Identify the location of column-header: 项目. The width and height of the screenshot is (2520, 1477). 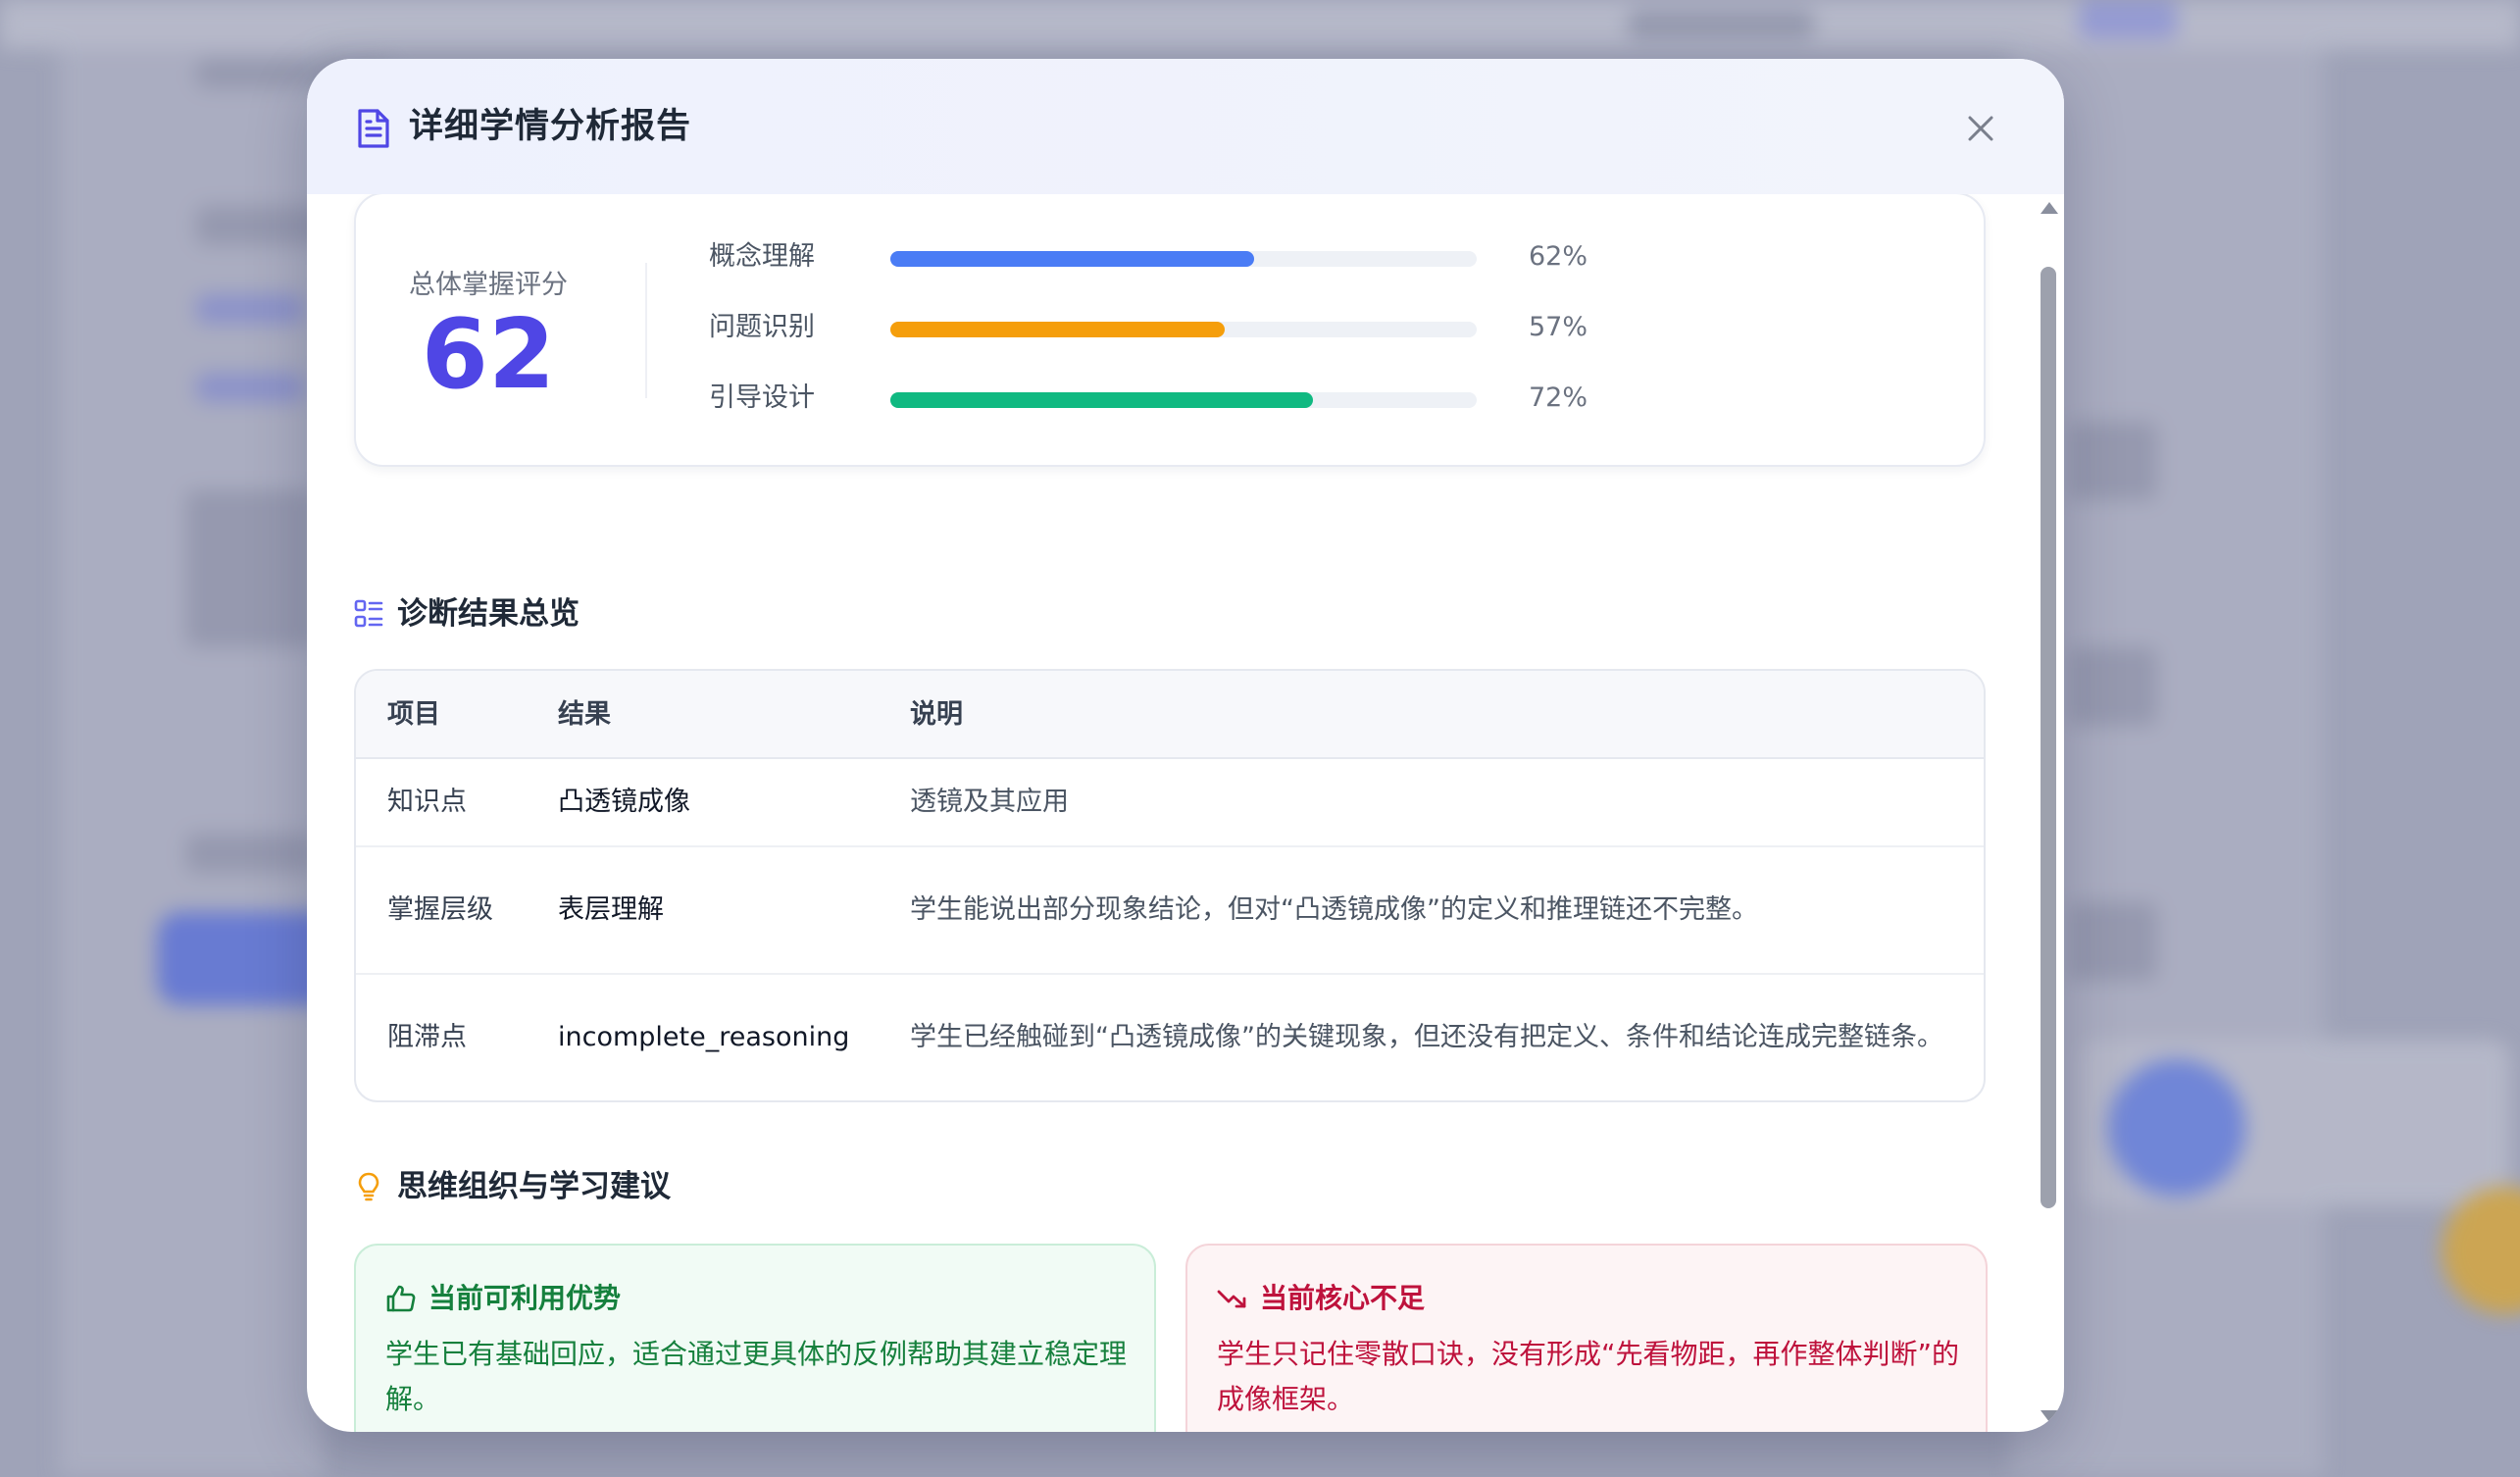
(413, 714).